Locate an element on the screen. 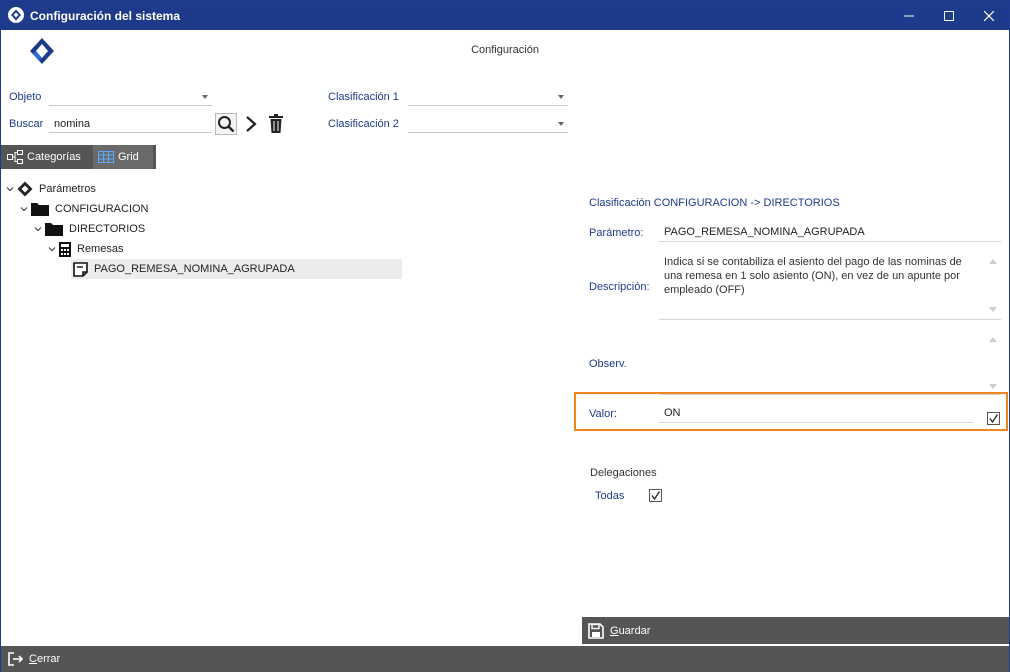 The image size is (1010, 672). trash-icon is located at coordinates (276, 123).